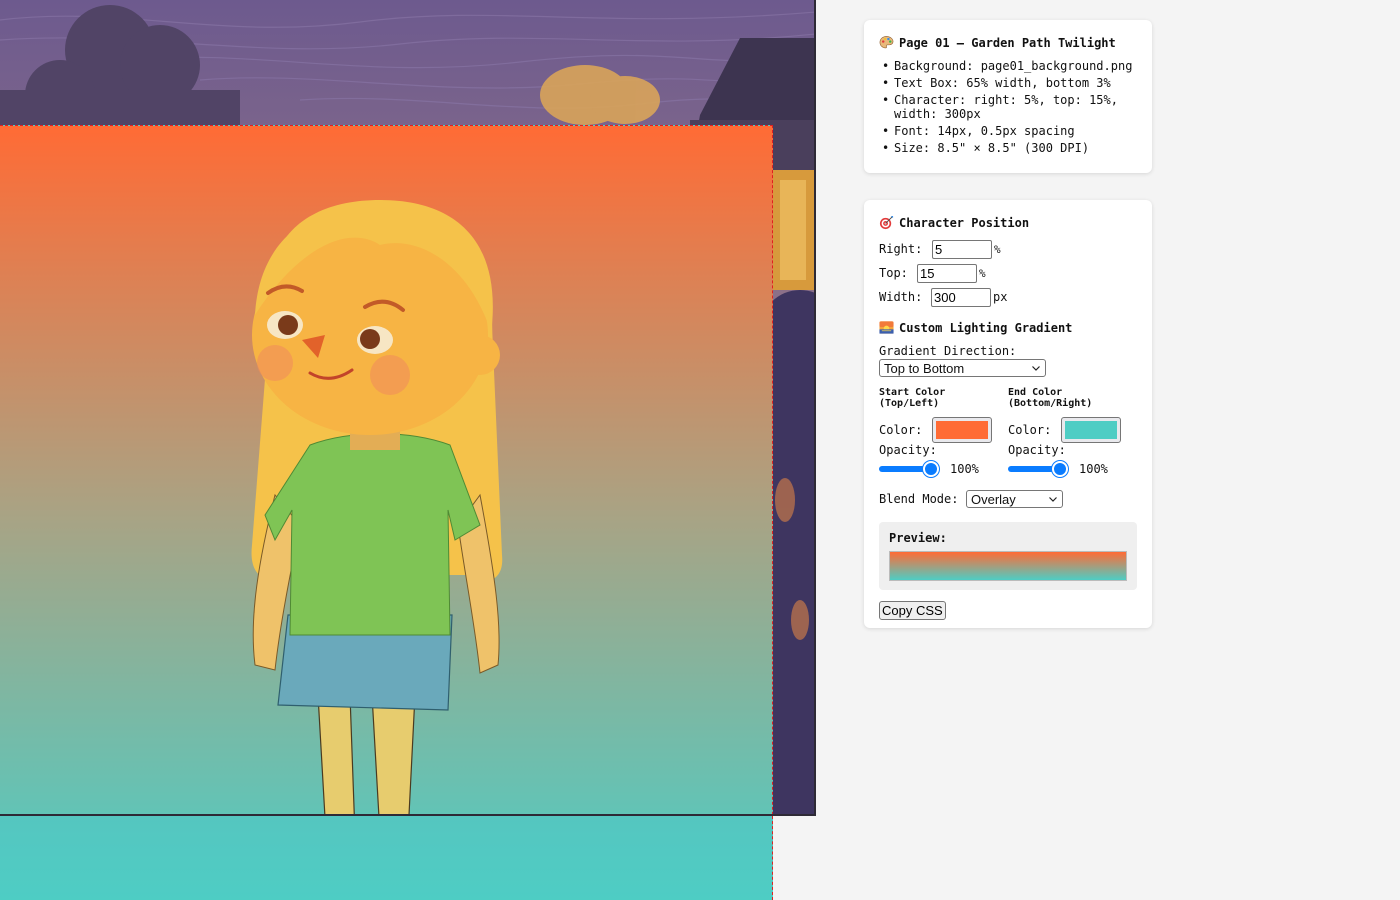  I want to click on end-color-picker, so click(1091, 430).